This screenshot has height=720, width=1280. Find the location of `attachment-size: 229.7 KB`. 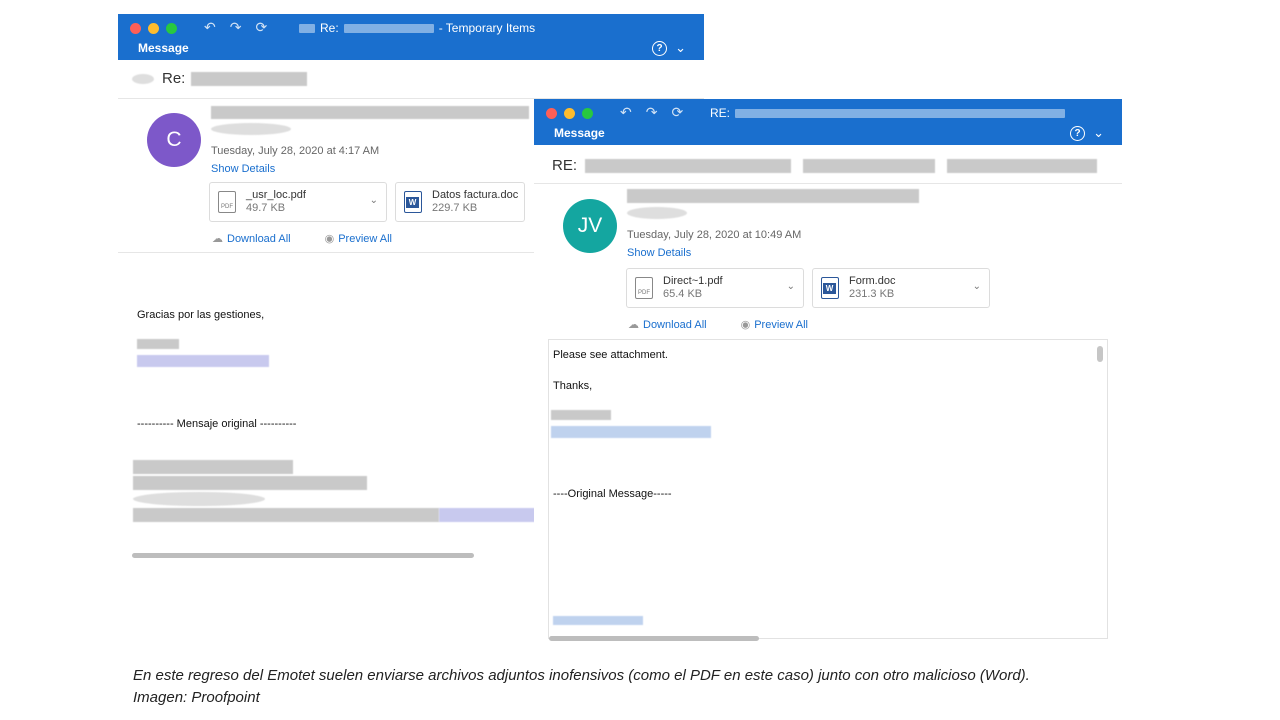

attachment-size: 229.7 KB is located at coordinates (455, 208).